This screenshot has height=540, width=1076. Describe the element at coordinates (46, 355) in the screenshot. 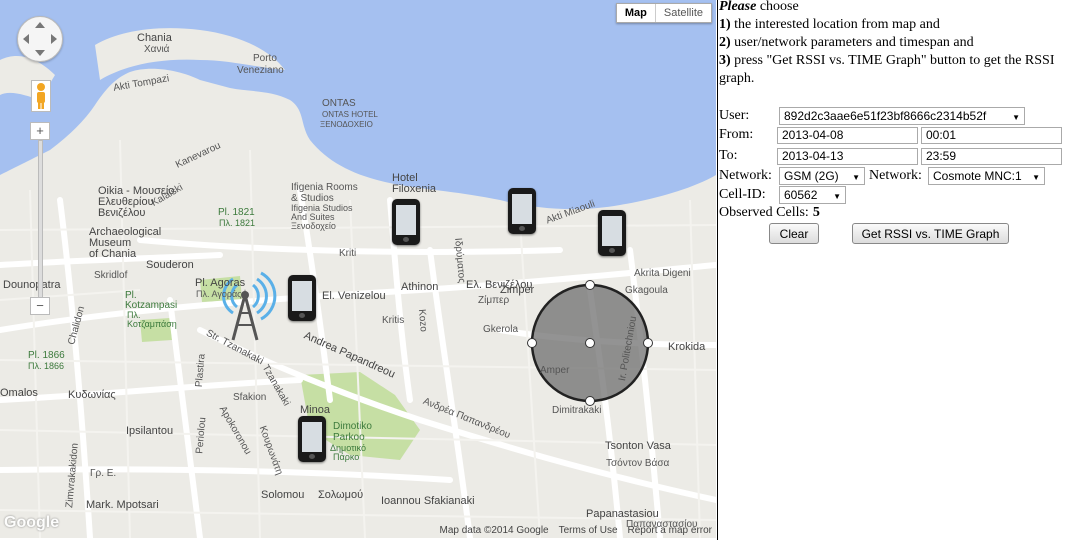

I see `map-label: Pl. 1866` at that location.